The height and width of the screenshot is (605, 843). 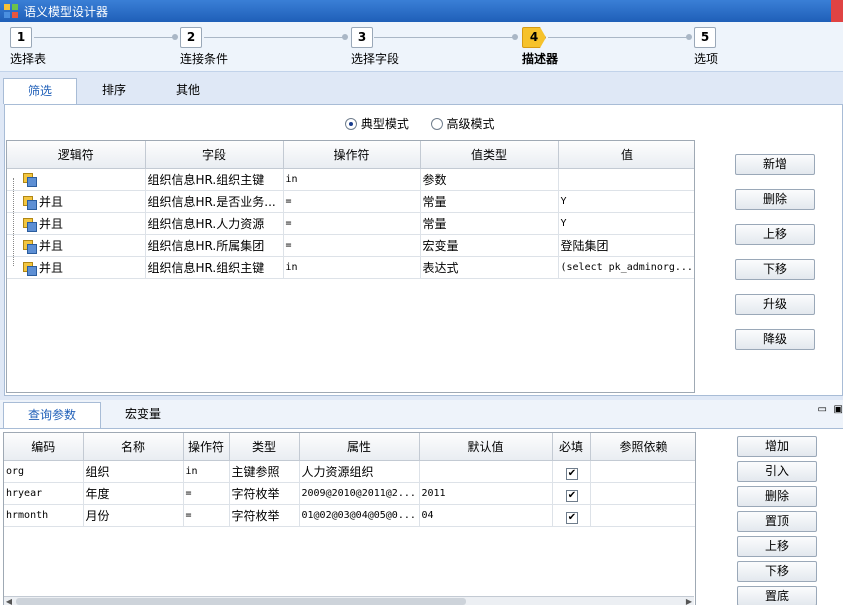 I want to click on upgrade-condition-button: 升级, so click(x=775, y=304).